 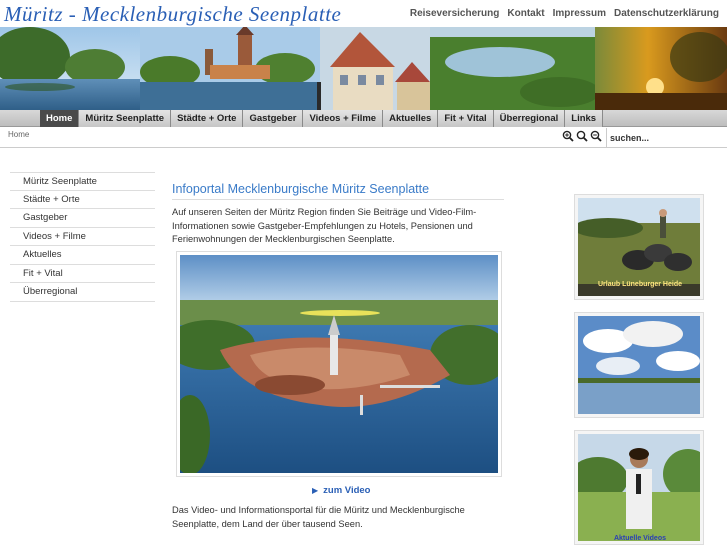 What do you see at coordinates (172, 14) in the screenshot?
I see `site-title: Müritz - Mecklenburgische Seenplatte` at bounding box center [172, 14].